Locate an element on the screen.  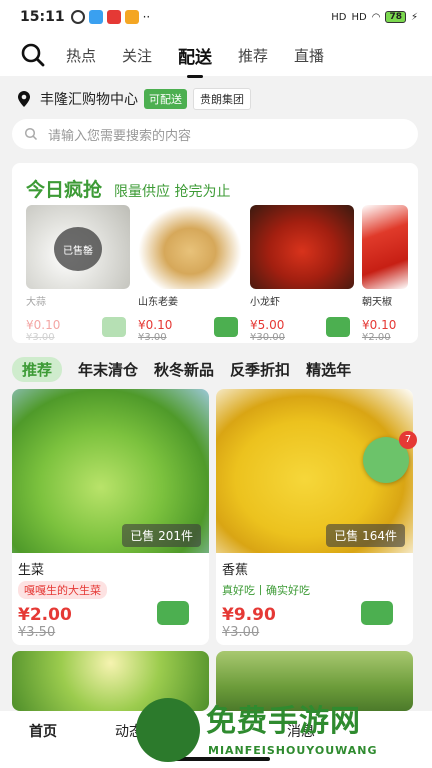
product-old-price: ¥3.50 is located at coordinates (37, 632).